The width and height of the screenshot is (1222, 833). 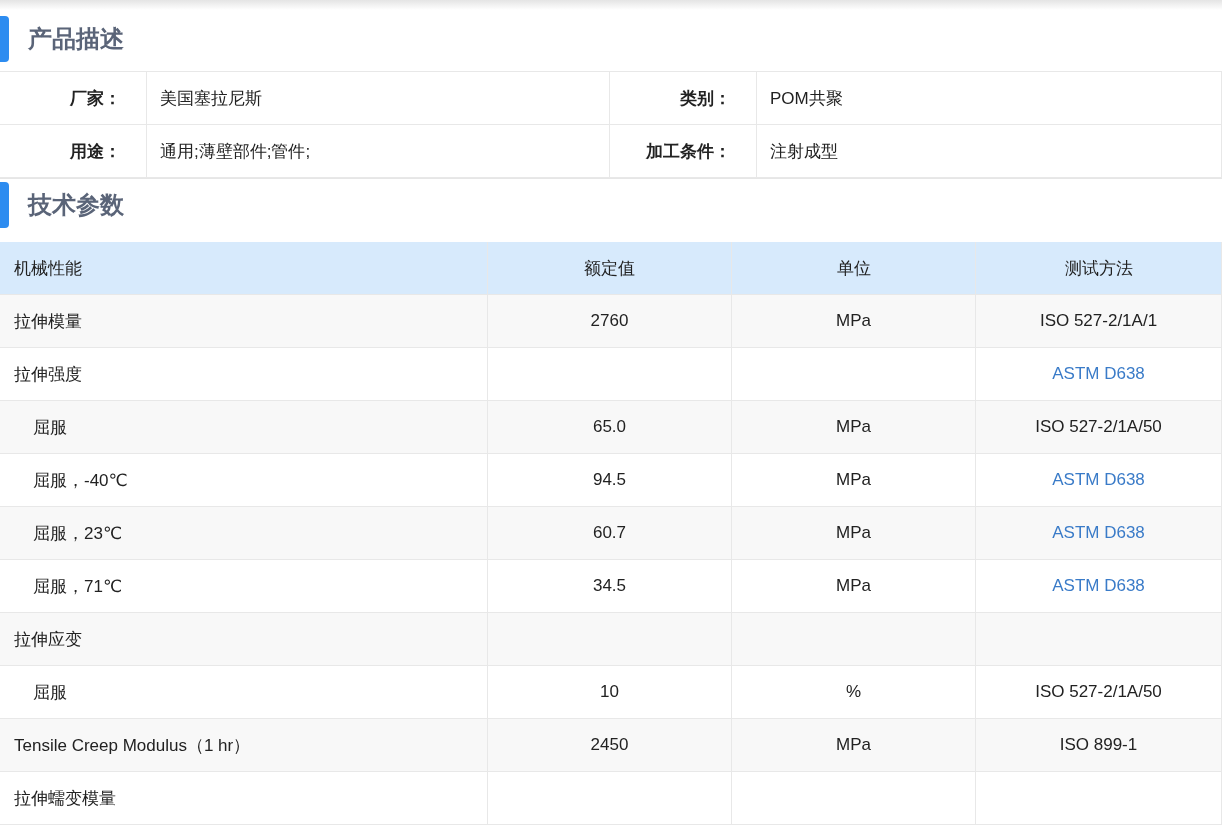 What do you see at coordinates (244, 321) in the screenshot?
I see `table-cell: 拉伸模量` at bounding box center [244, 321].